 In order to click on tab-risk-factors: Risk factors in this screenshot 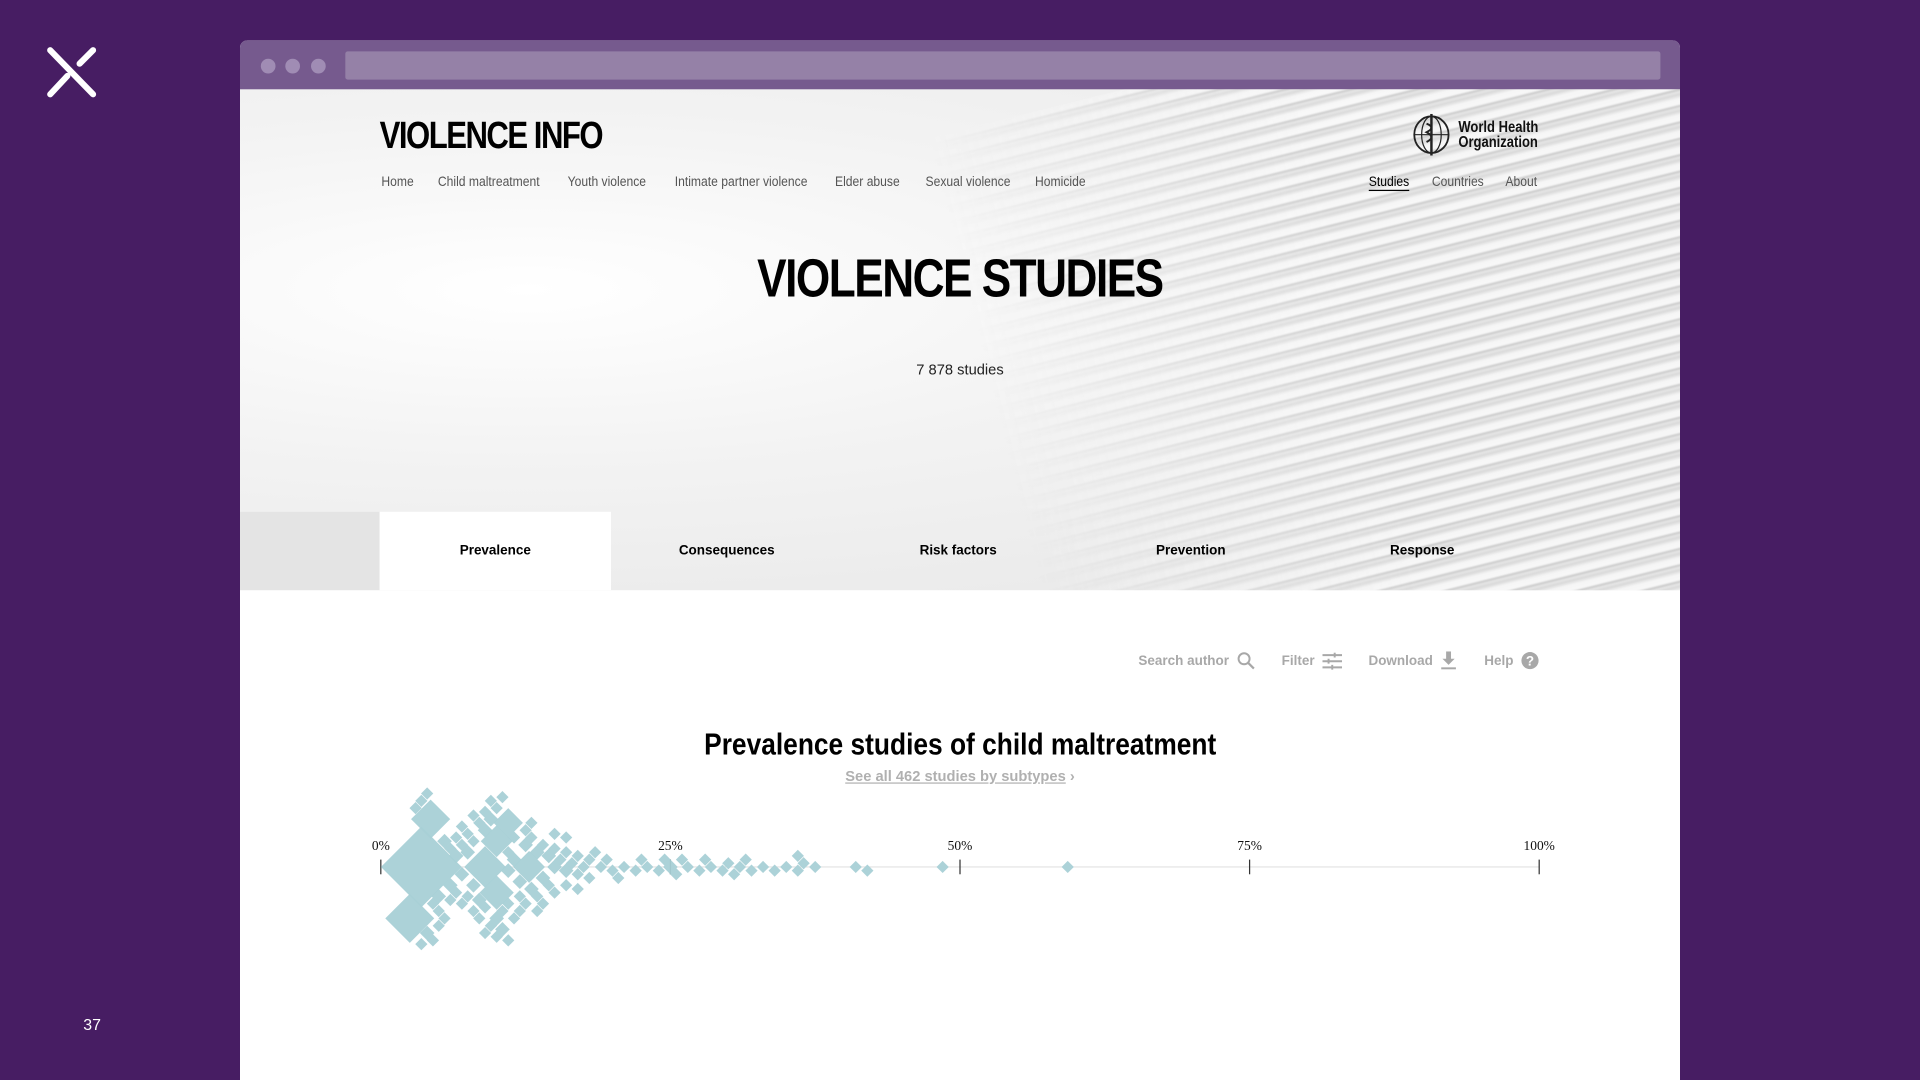, I will do `click(957, 551)`.